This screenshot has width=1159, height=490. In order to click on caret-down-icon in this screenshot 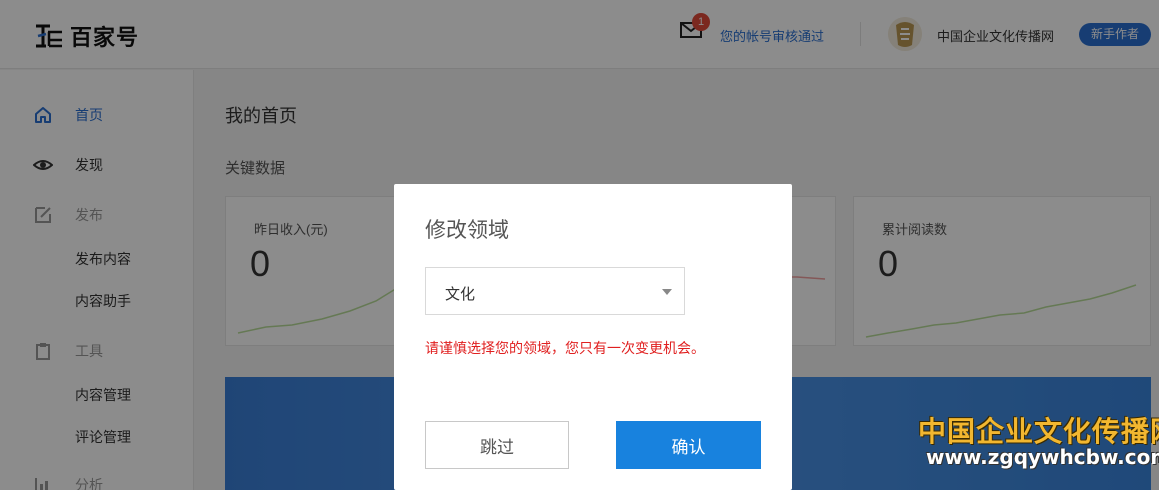, I will do `click(667, 292)`.